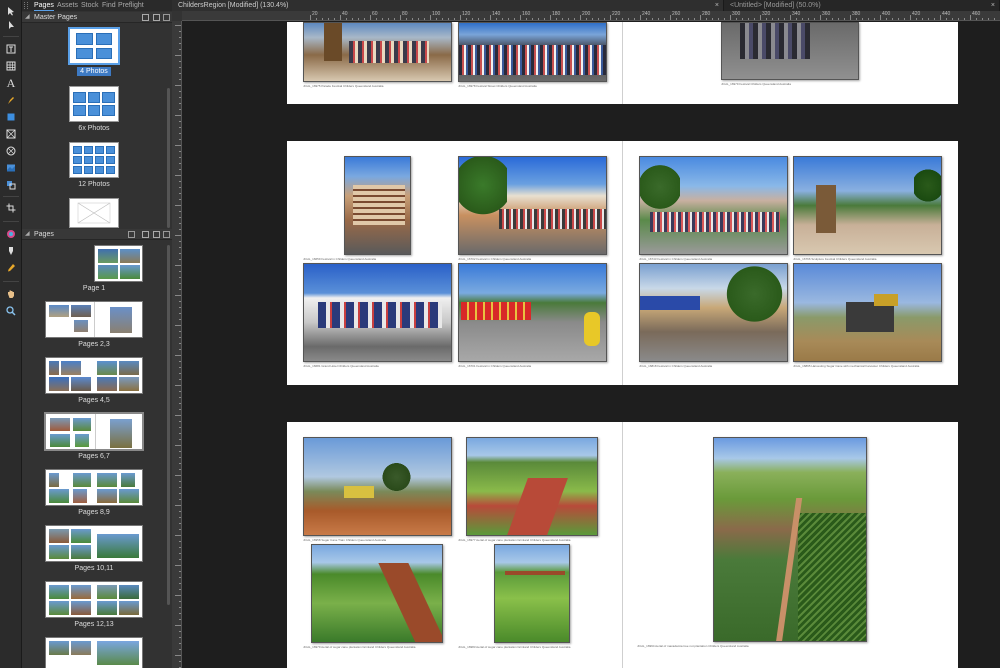  I want to click on photo-sculpture, so click(867, 205).